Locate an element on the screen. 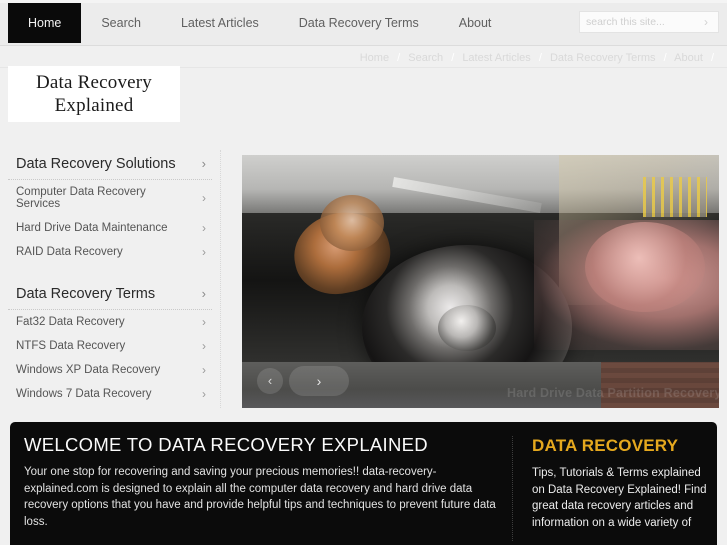 Image resolution: width=727 pixels, height=545 pixels. sidebar-item-ntfs-data-recovery: NTFS Data Recovery › is located at coordinates (110, 346).